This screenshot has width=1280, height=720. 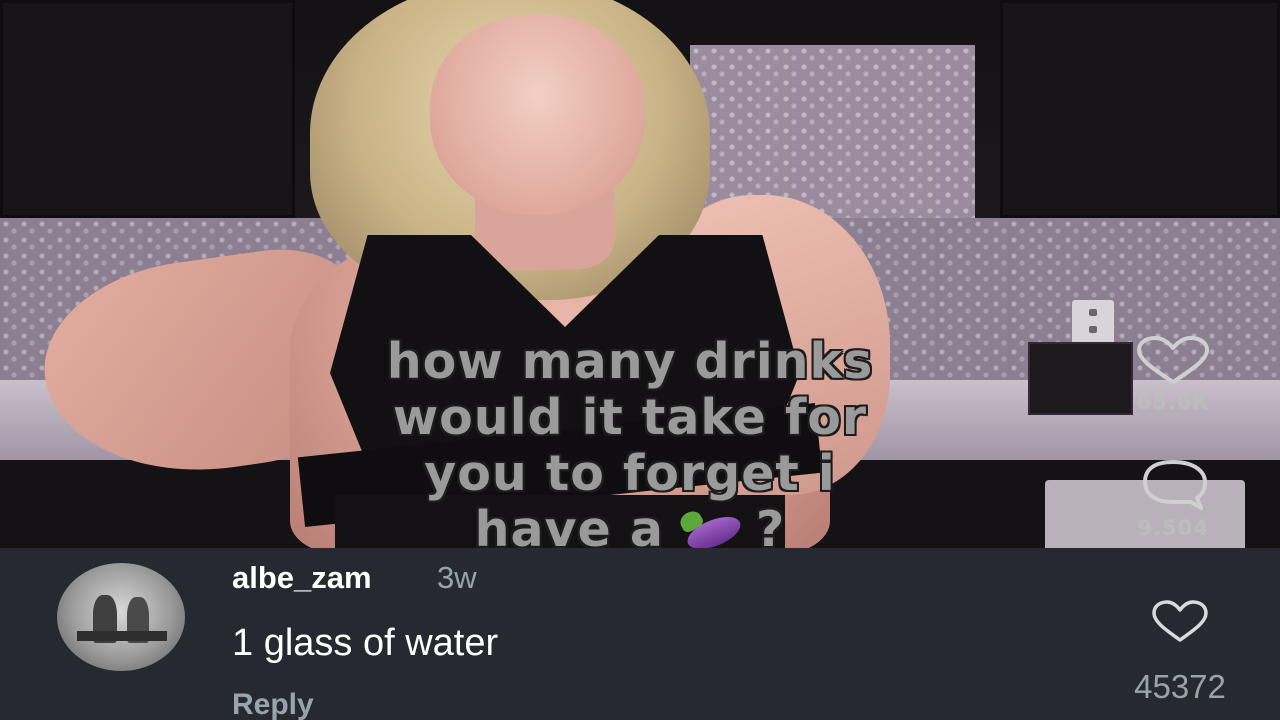 What do you see at coordinates (457, 577) in the screenshot?
I see `comment-timestamp: 3w` at bounding box center [457, 577].